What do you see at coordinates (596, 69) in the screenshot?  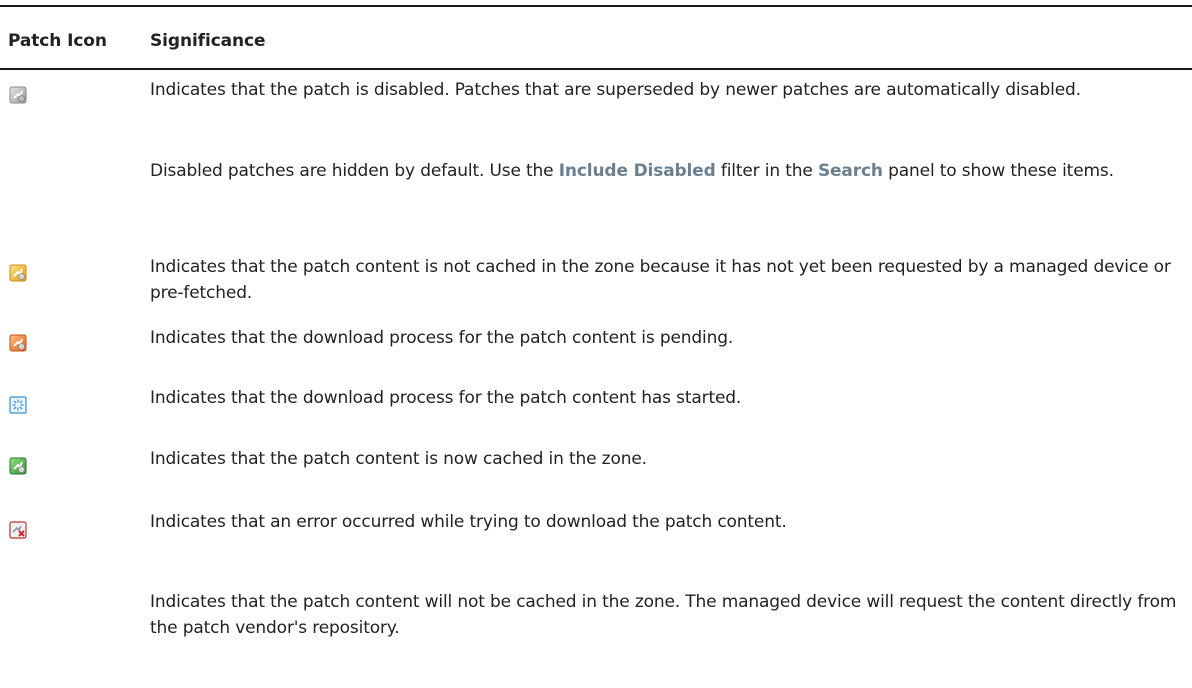 I see `table-header-rule` at bounding box center [596, 69].